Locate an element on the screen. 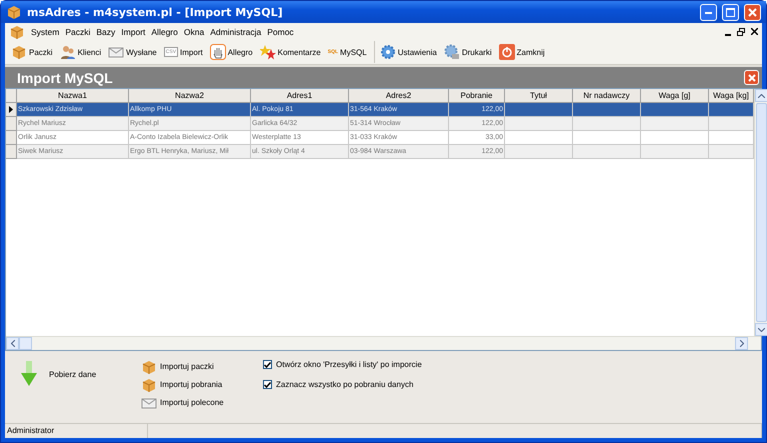 The image size is (767, 443). row-pointer-icon is located at coordinates (11, 109).